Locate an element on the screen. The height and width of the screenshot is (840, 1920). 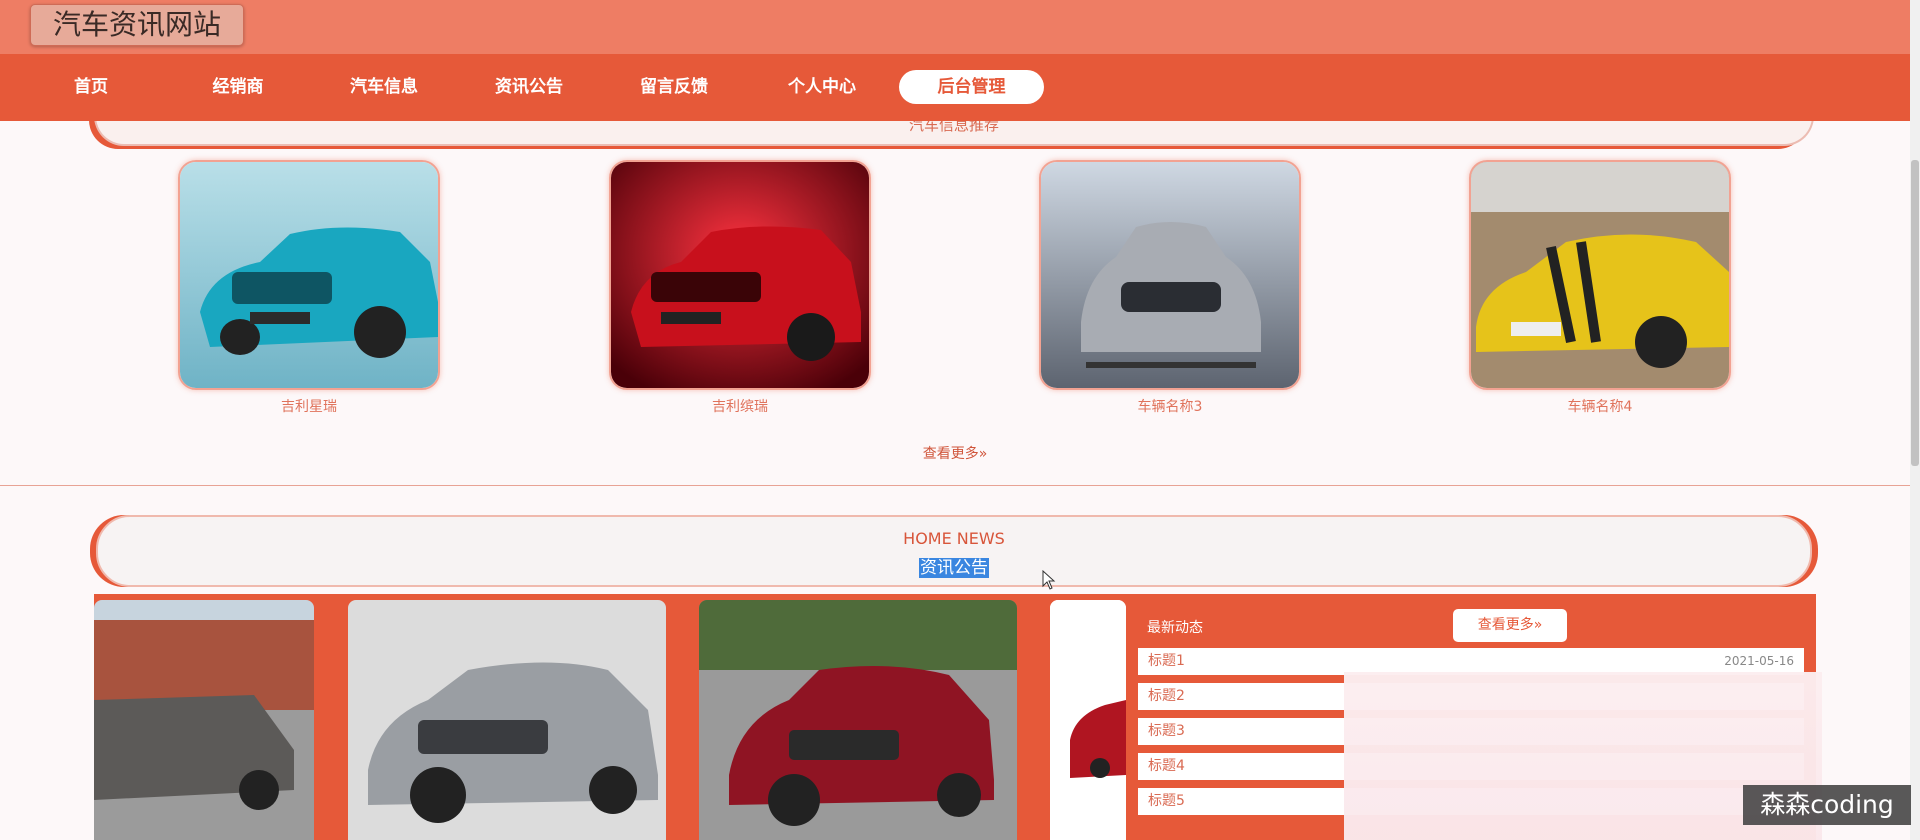
nav-feedback: 留言反馈 is located at coordinates (674, 87).